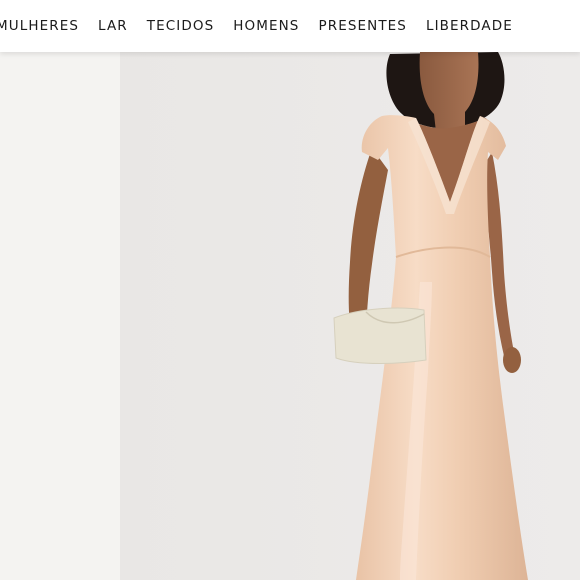  I want to click on clutch-bag, so click(380, 335).